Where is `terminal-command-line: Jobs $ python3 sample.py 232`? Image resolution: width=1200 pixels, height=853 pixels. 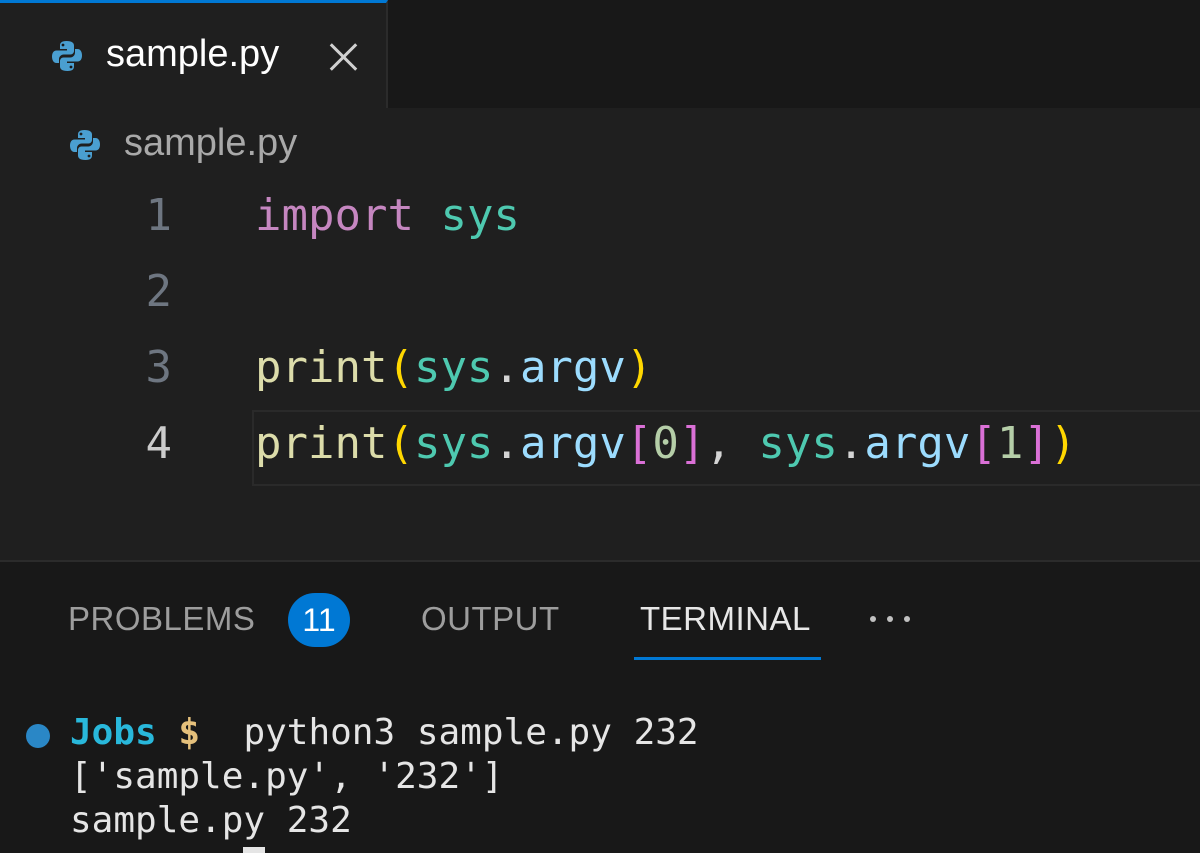 terminal-command-line: Jobs $ python3 sample.py 232 is located at coordinates (384, 732).